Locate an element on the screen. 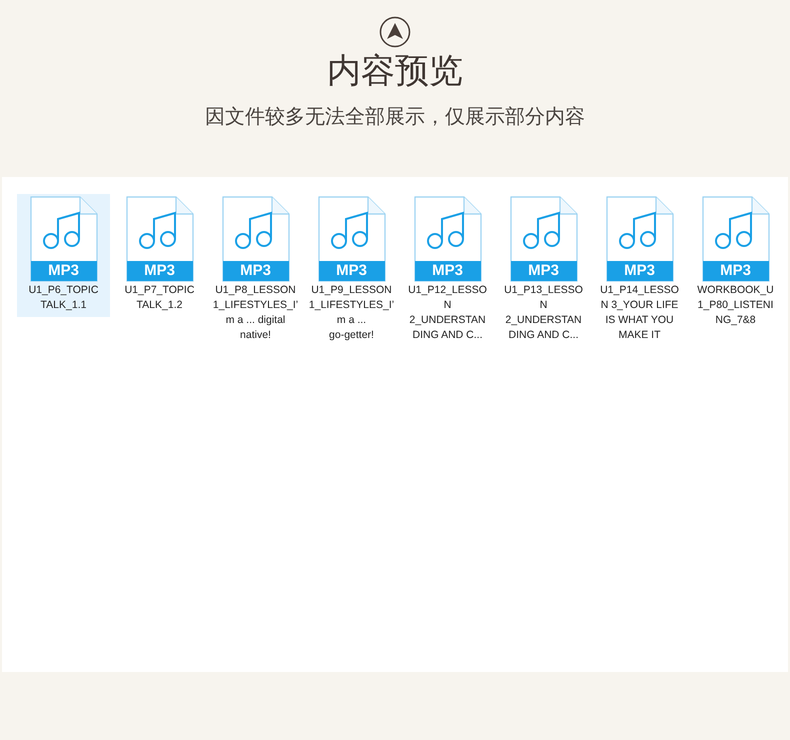 The image size is (790, 740). file-item: MP3 WORKBOOK_U 1_P80_LISTENI NG_7&8 is located at coordinates (735, 263).